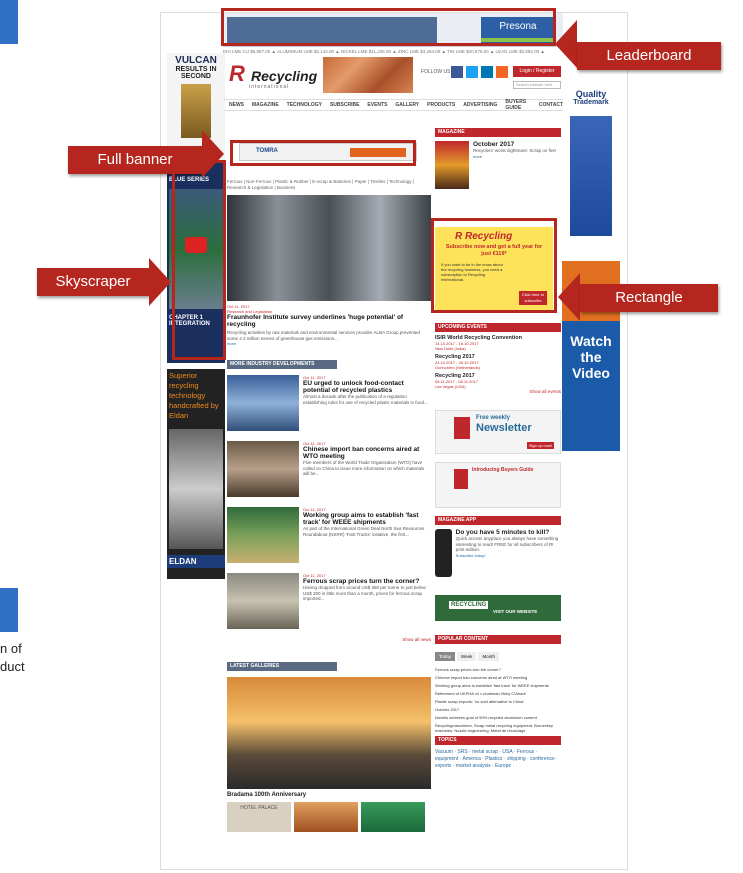 The height and width of the screenshot is (873, 743). Describe the element at coordinates (537, 71) in the screenshot. I see `login-register-button: Login / Register` at that location.